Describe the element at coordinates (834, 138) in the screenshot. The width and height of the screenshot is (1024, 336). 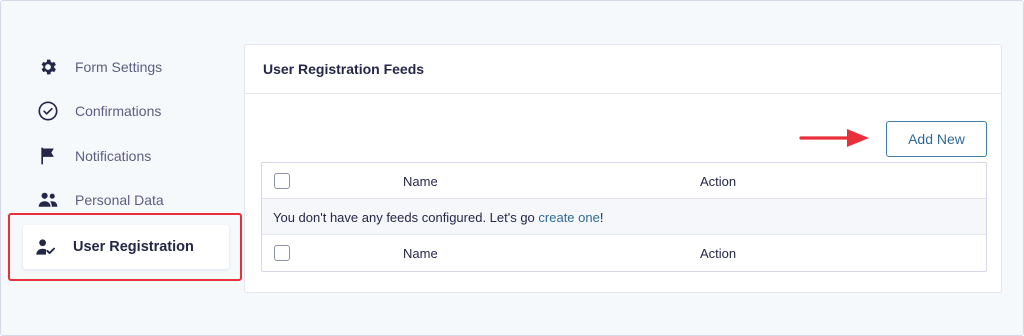
I see `arrow-annotation-icon` at that location.